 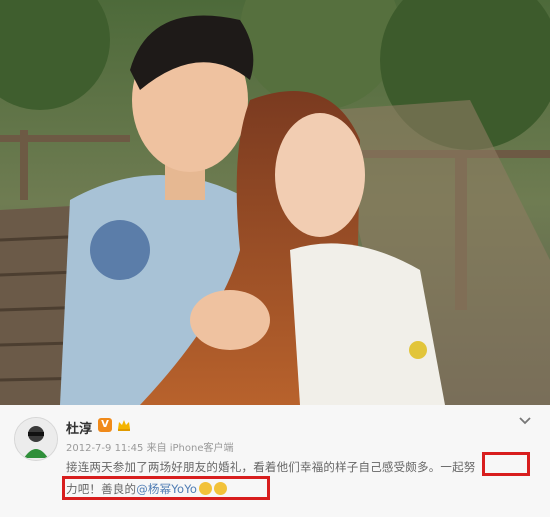 I want to click on avatar-icon, so click(x=36, y=439).